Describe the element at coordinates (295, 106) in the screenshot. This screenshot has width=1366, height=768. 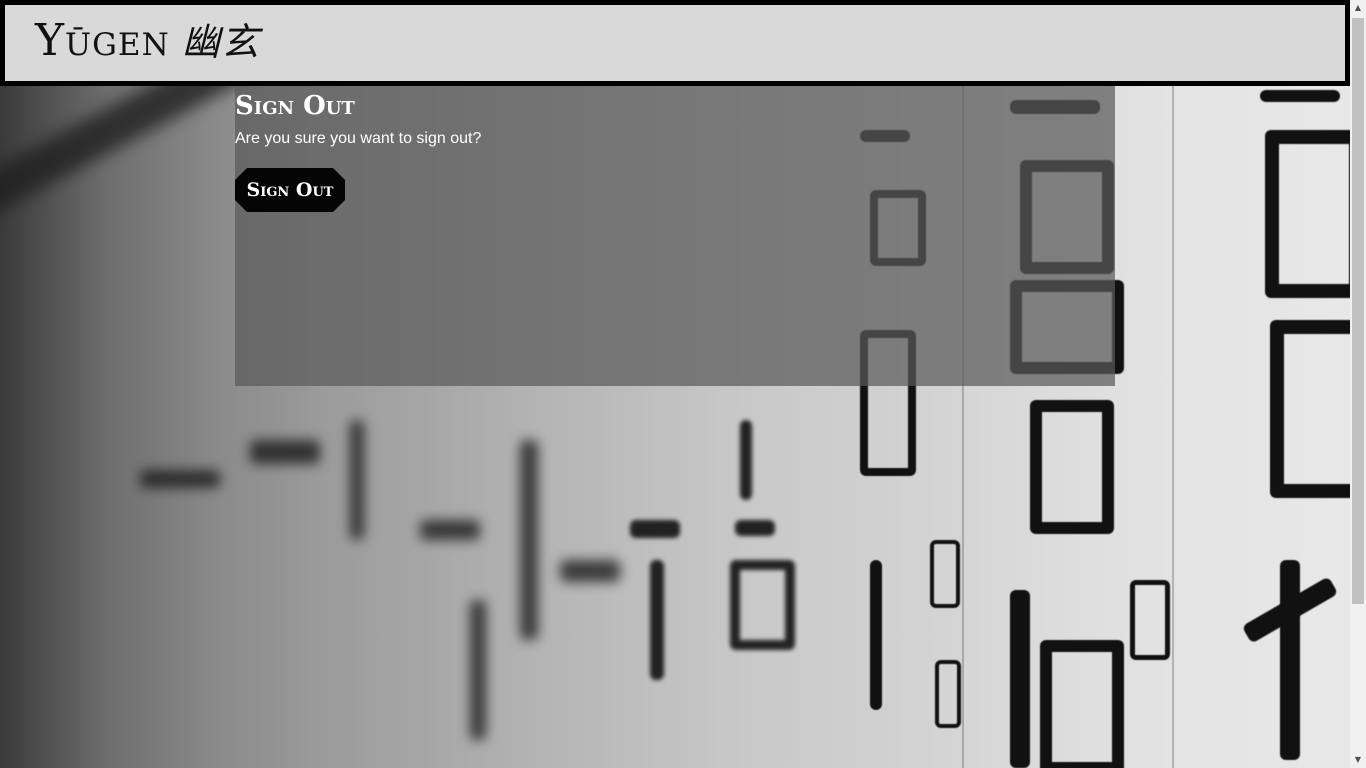
I see `page-title: Sign Out` at that location.